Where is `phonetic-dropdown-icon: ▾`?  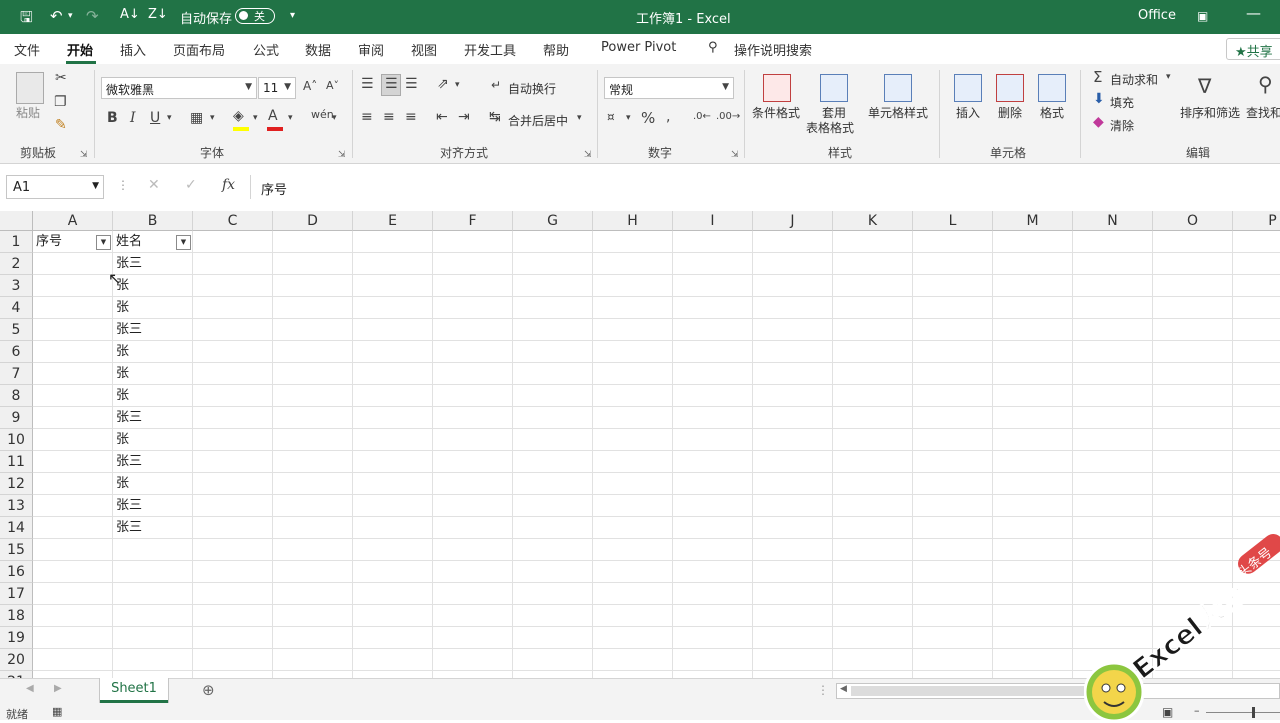
phonetic-dropdown-icon: ▾ is located at coordinates (334, 118).